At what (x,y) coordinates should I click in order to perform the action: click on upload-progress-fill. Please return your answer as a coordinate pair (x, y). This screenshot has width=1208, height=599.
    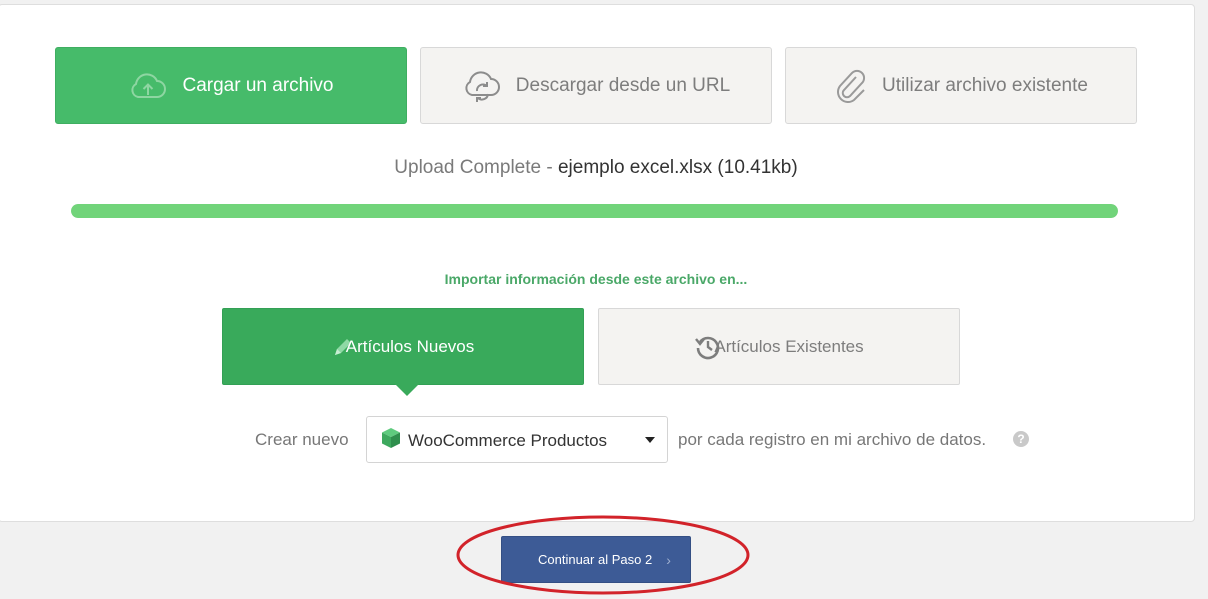
    Looking at the image, I should click on (594, 211).